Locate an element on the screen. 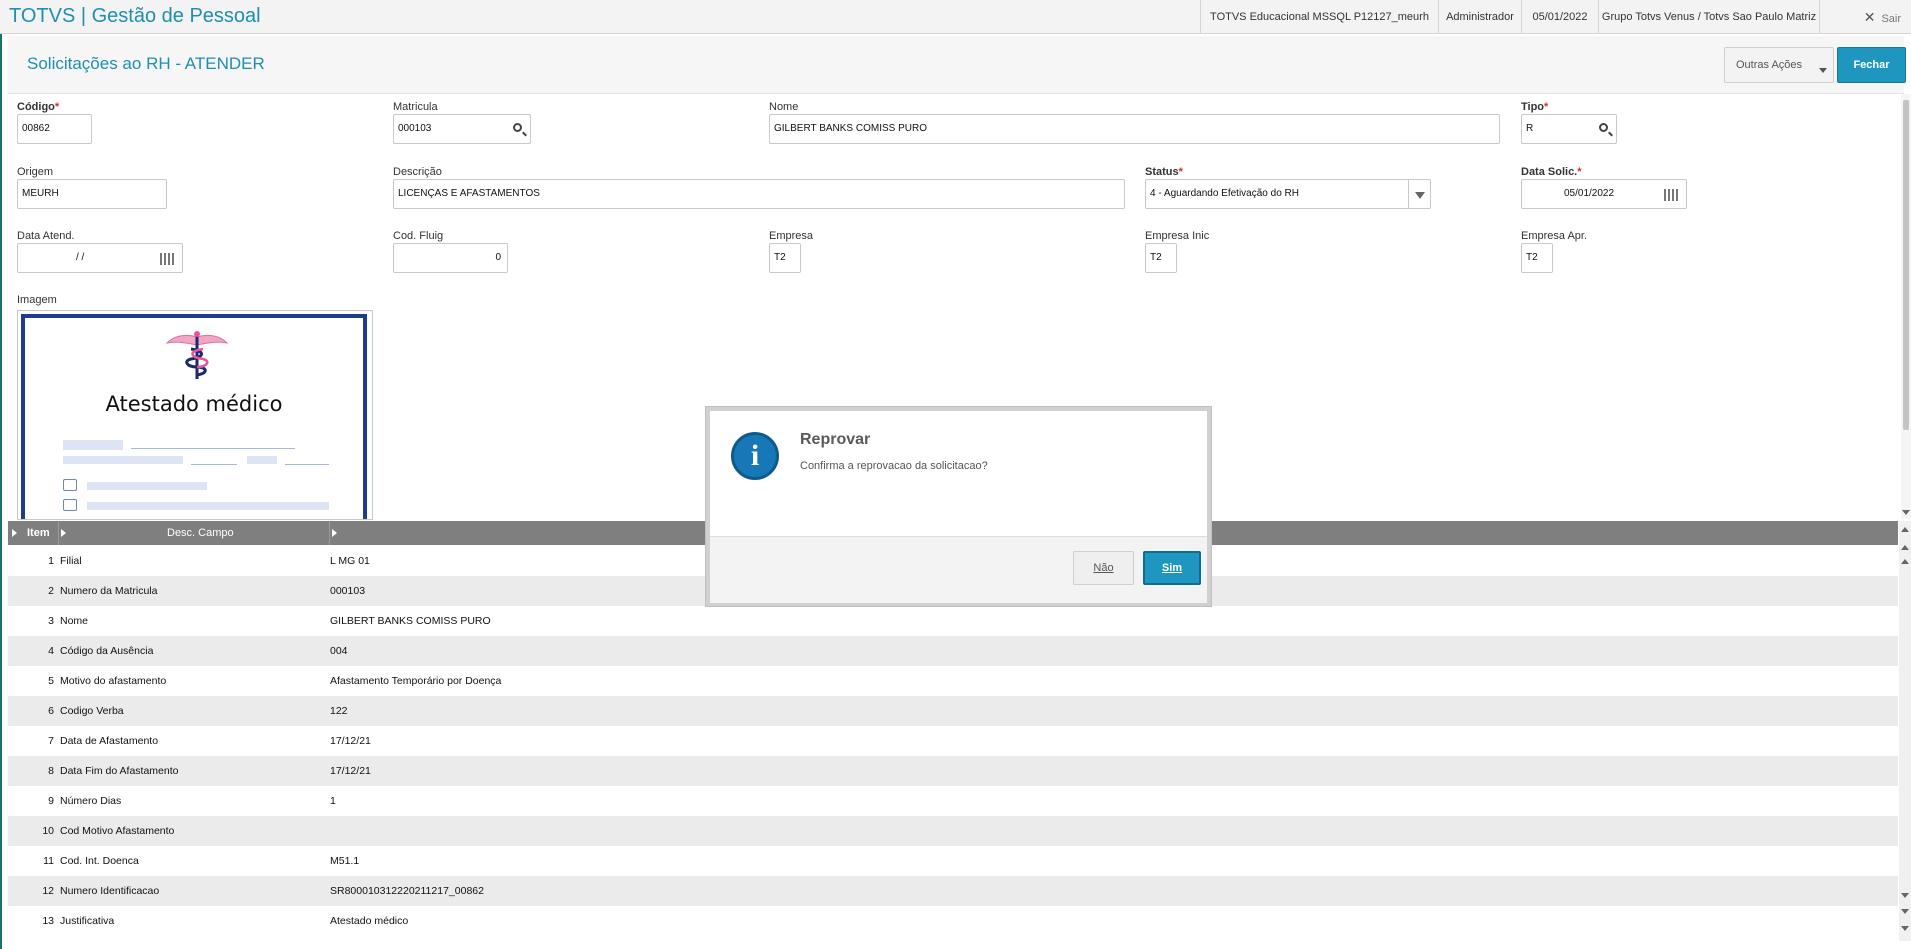 The width and height of the screenshot is (1911, 949). no-button: Não is located at coordinates (1103, 568).